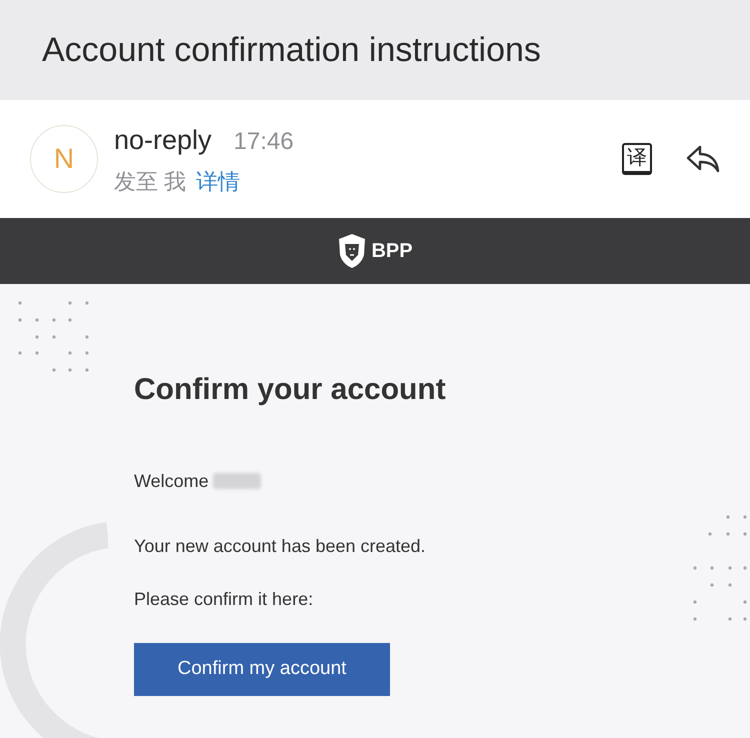 The image size is (750, 738). What do you see at coordinates (262, 669) in the screenshot?
I see `confirm-account-button: Confirm my account` at bounding box center [262, 669].